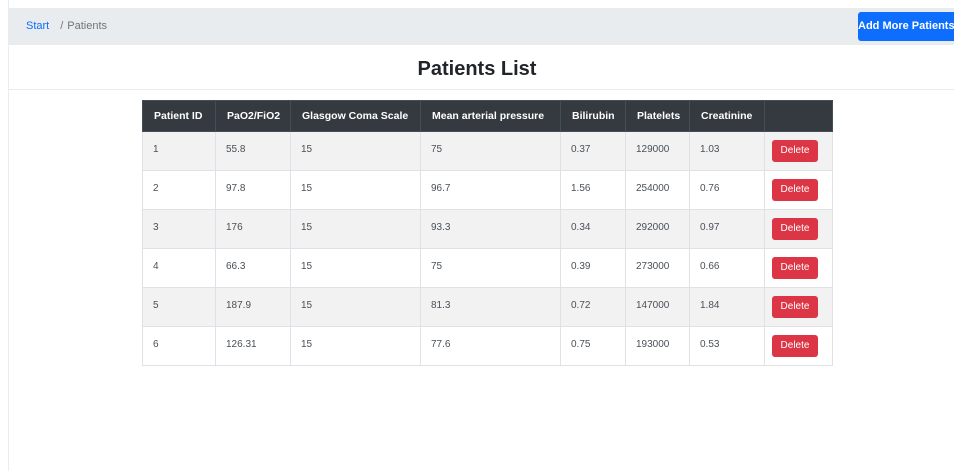 The height and width of the screenshot is (471, 954). Describe the element at coordinates (253, 116) in the screenshot. I see `column-header-pao2-fio2: PaO2/FiO2` at that location.